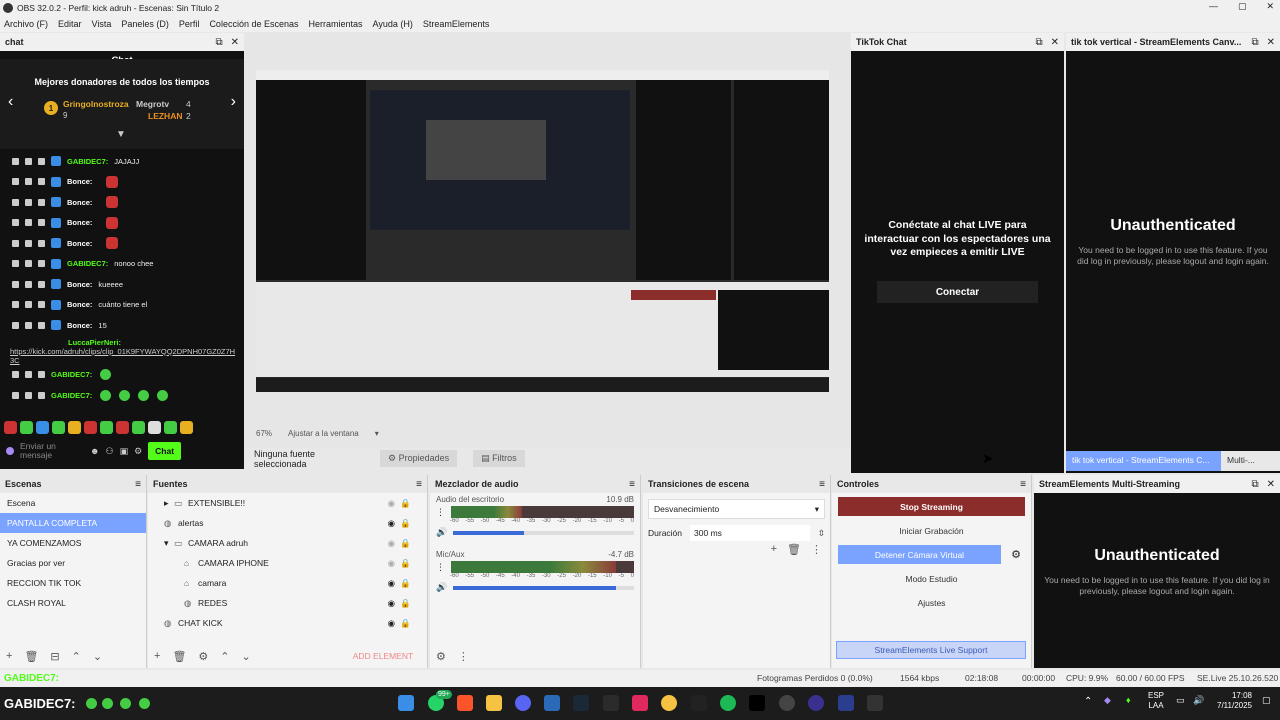 This screenshot has width=1280, height=720. I want to click on transition-select: Desvanecimiento ▾, so click(736, 509).